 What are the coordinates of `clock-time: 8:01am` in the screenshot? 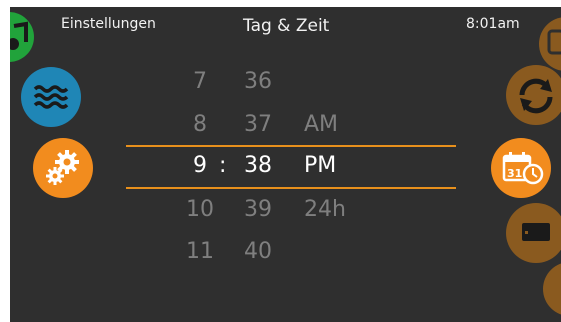 It's located at (493, 24).